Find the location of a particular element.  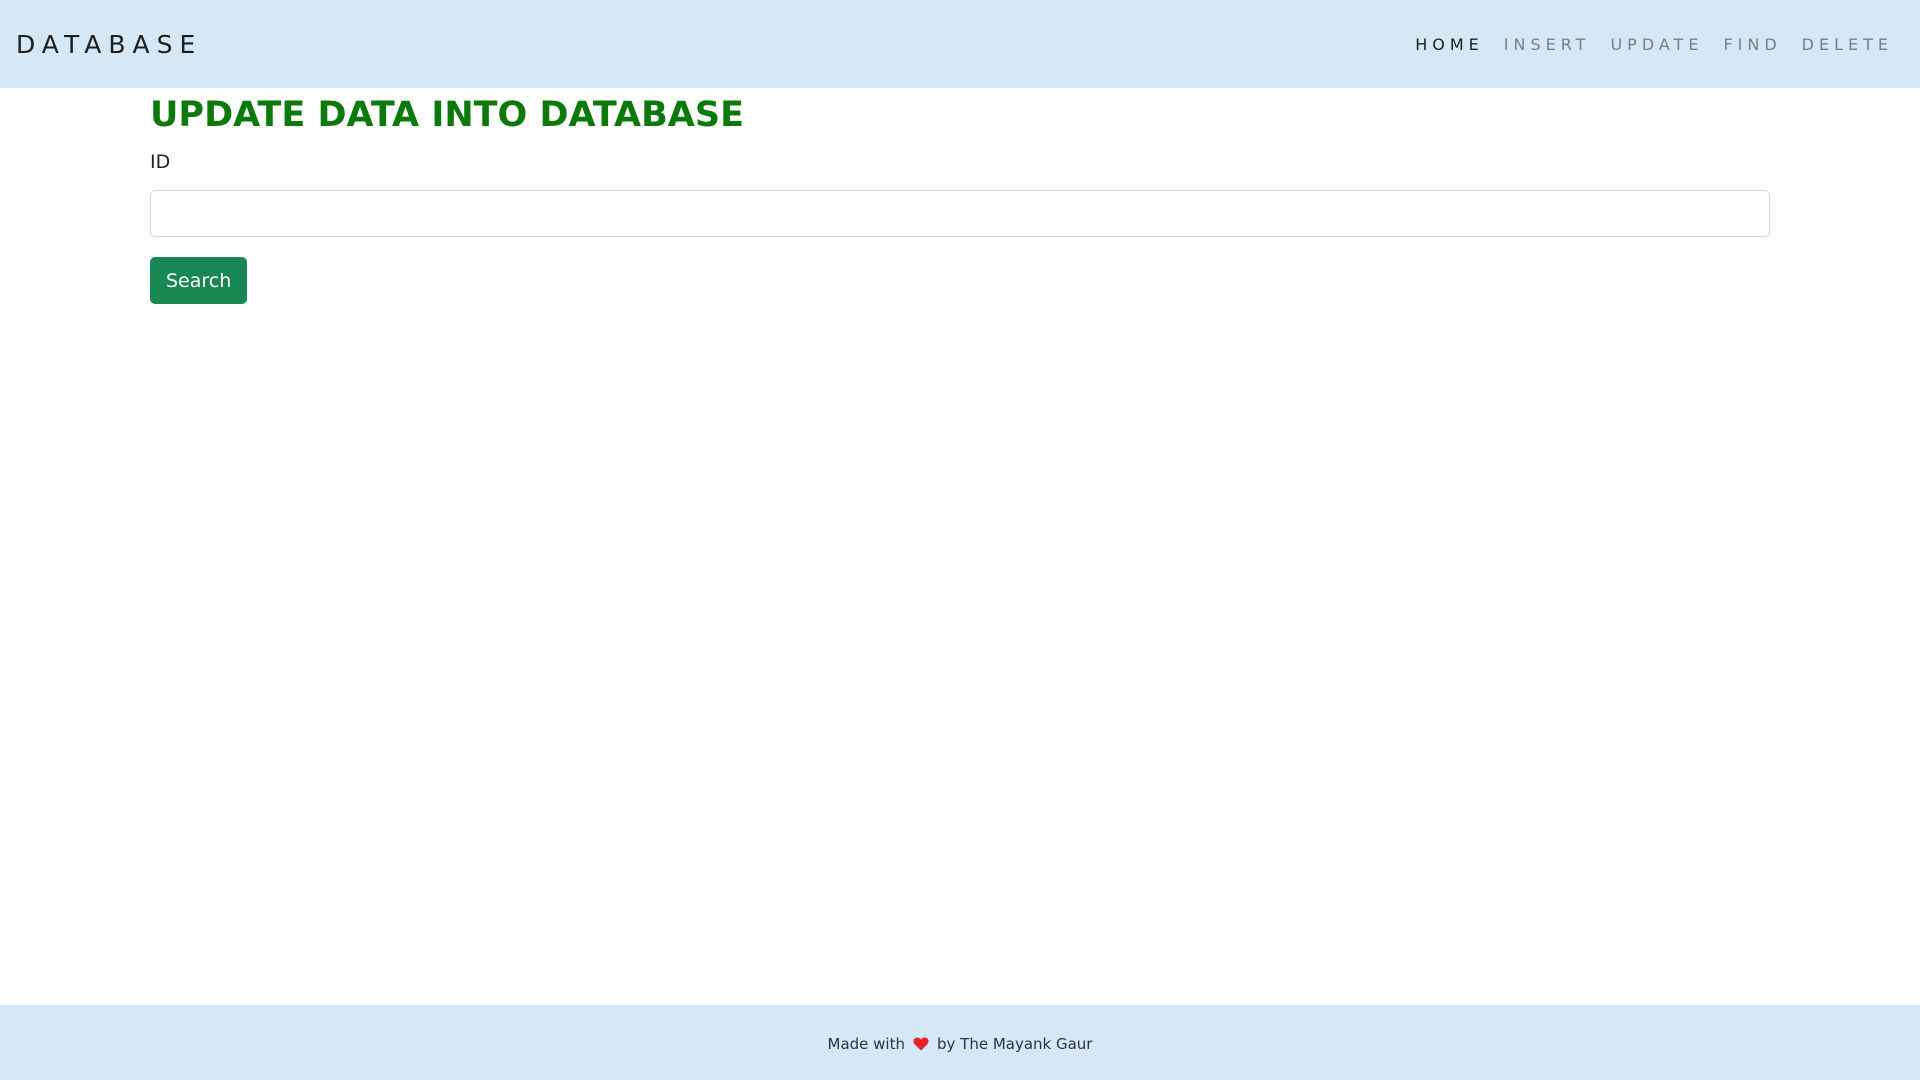

nav-link-update: UPDATE is located at coordinates (1656, 44).